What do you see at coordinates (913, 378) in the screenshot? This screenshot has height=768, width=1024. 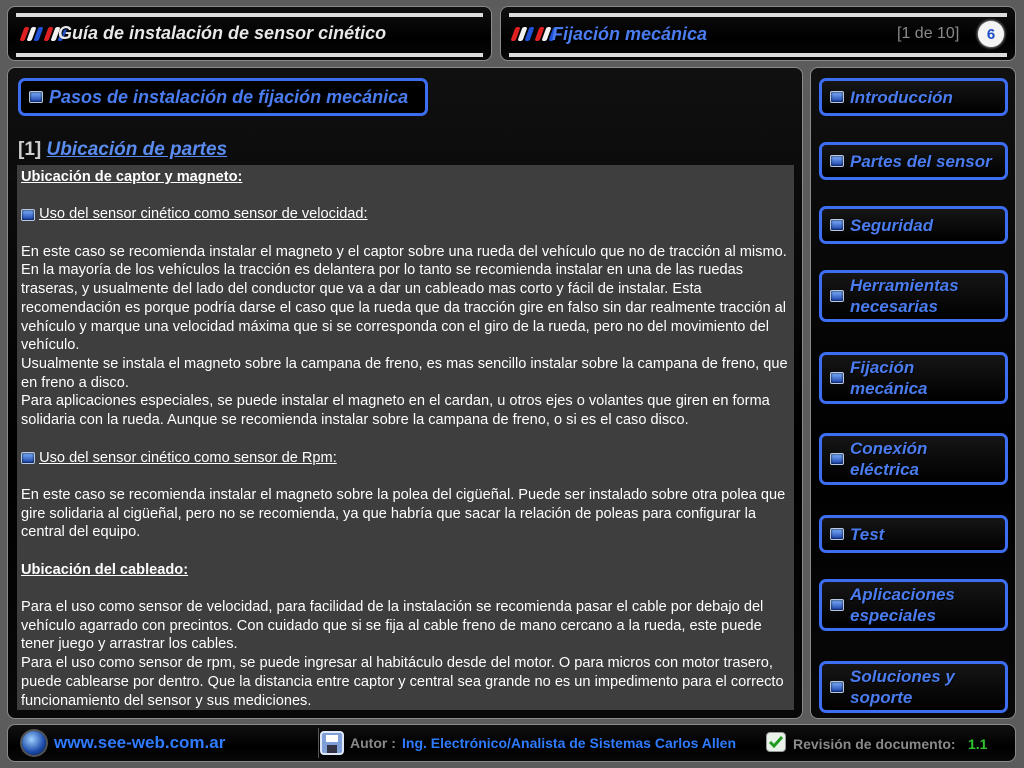 I see `sidebar-item-fijacion-mecanica: Fijación mecánica` at bounding box center [913, 378].